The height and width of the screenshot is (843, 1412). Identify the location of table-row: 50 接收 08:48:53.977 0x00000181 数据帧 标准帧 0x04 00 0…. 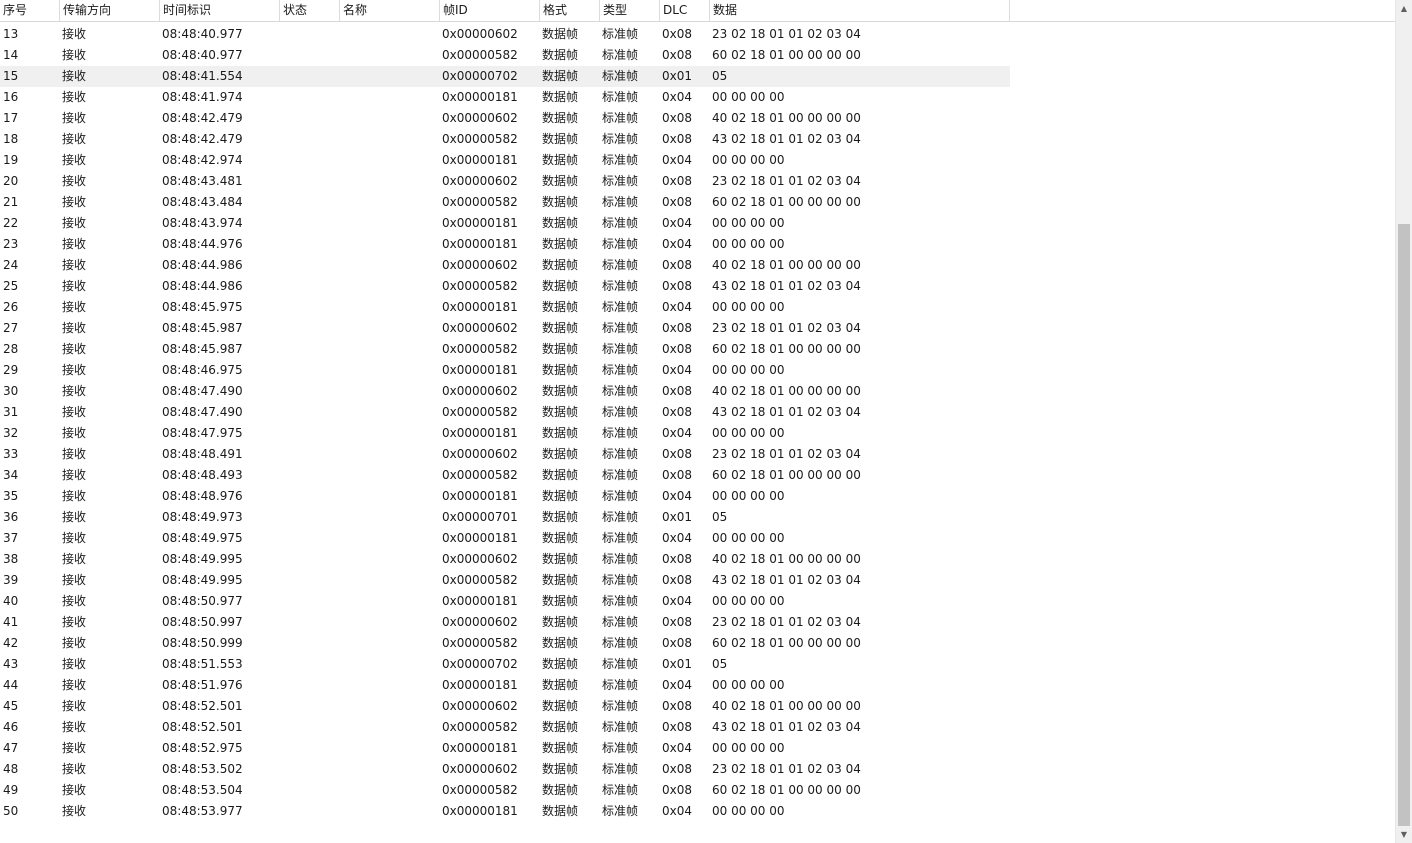
(697, 811).